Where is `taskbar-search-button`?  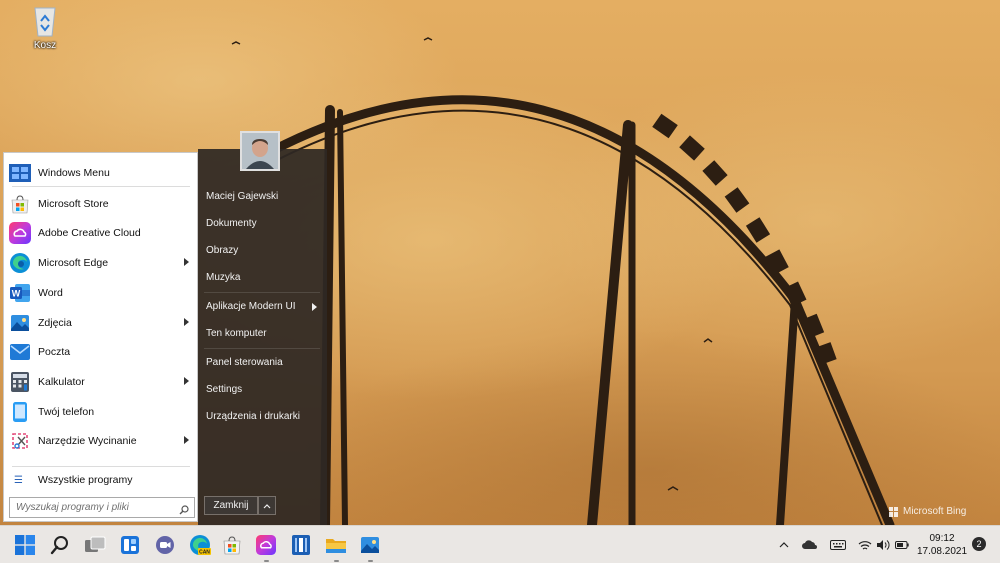
taskbar-search-button is located at coordinates (60, 545).